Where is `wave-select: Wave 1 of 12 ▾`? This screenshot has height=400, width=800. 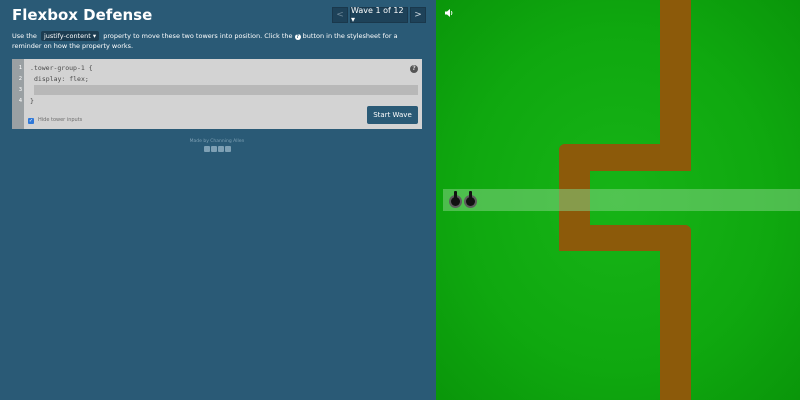 wave-select: Wave 1 of 12 ▾ is located at coordinates (379, 15).